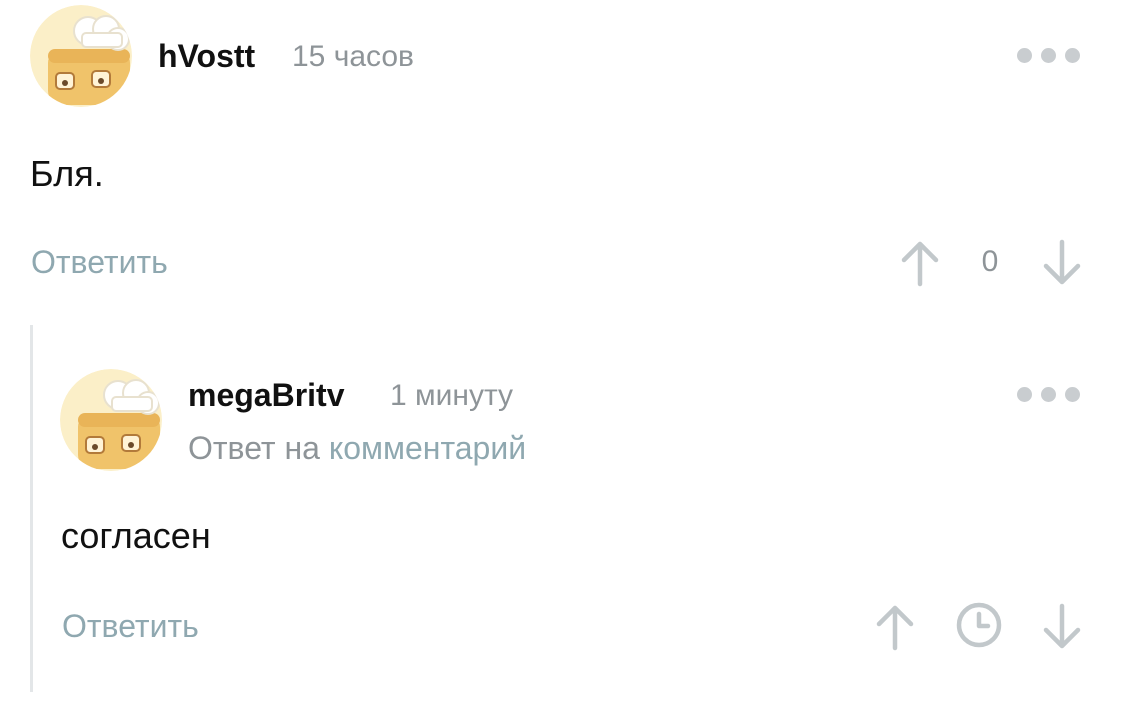  Describe the element at coordinates (136, 535) in the screenshot. I see `comment-text: согласен` at that location.